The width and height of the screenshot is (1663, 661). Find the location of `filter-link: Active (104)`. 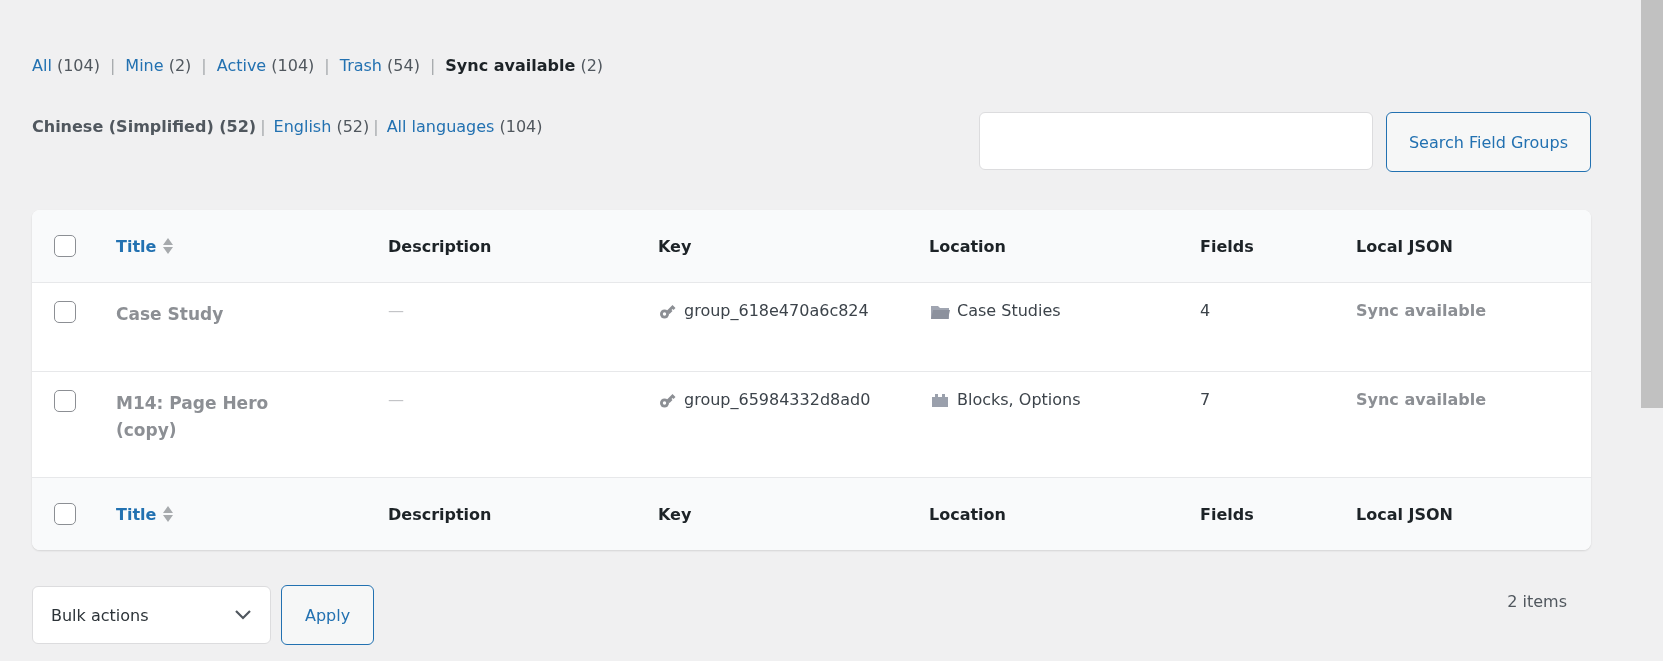

filter-link: Active (104) is located at coordinates (265, 65).